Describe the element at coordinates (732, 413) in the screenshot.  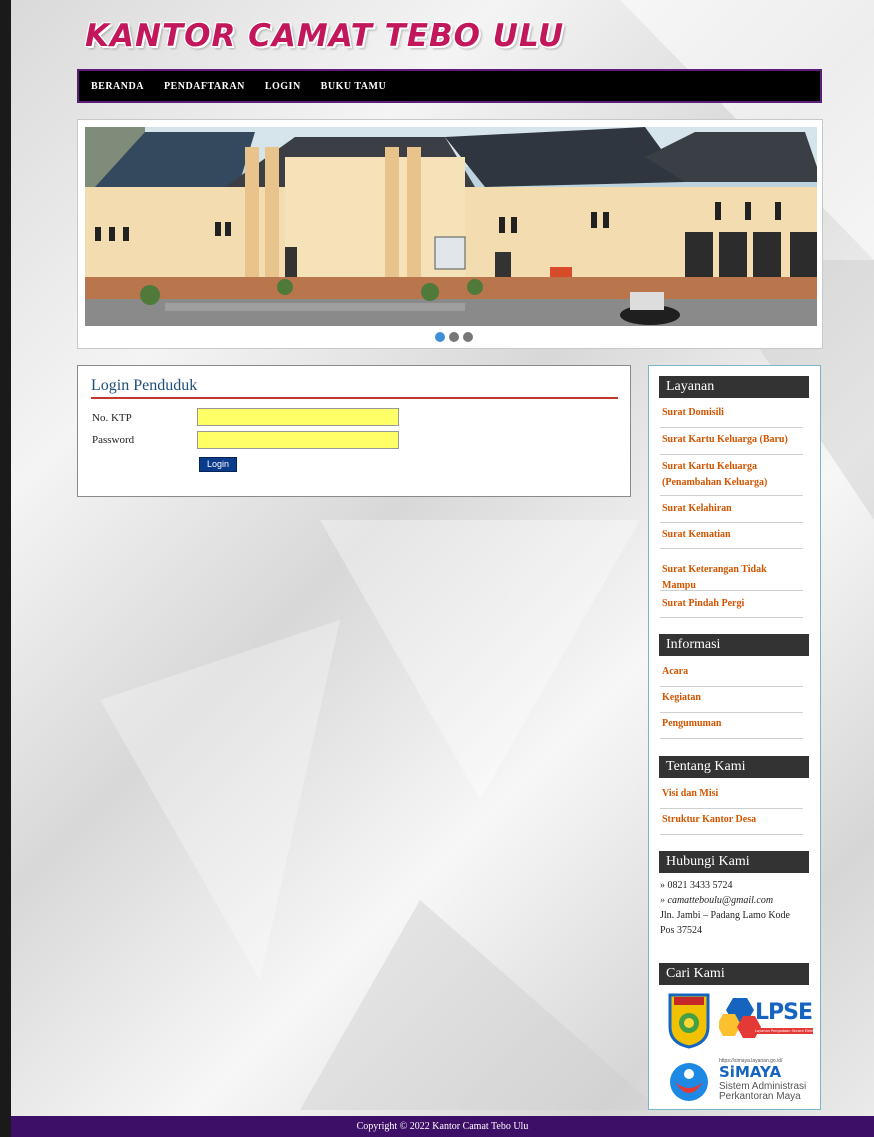
I see `link-surat-domisili: Surat Domisili` at that location.